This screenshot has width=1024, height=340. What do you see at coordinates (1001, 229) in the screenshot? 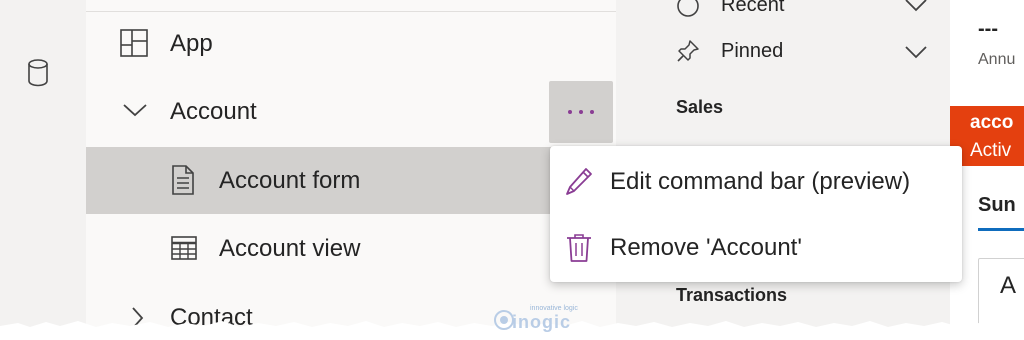
I see `tab-selected-indicator` at bounding box center [1001, 229].